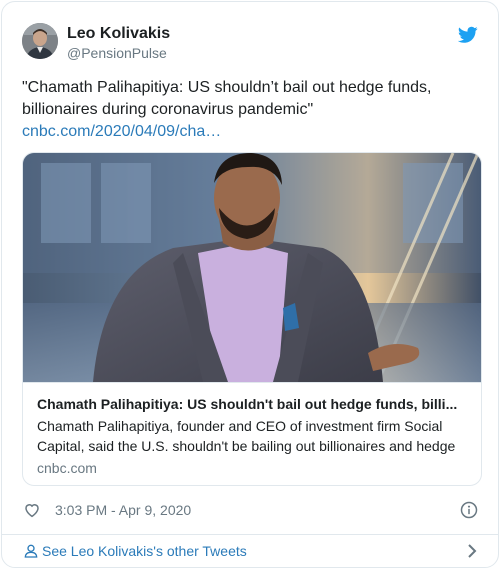 The height and width of the screenshot is (571, 502). Describe the element at coordinates (67, 468) in the screenshot. I see `link-card-domain: cnbc.com` at that location.